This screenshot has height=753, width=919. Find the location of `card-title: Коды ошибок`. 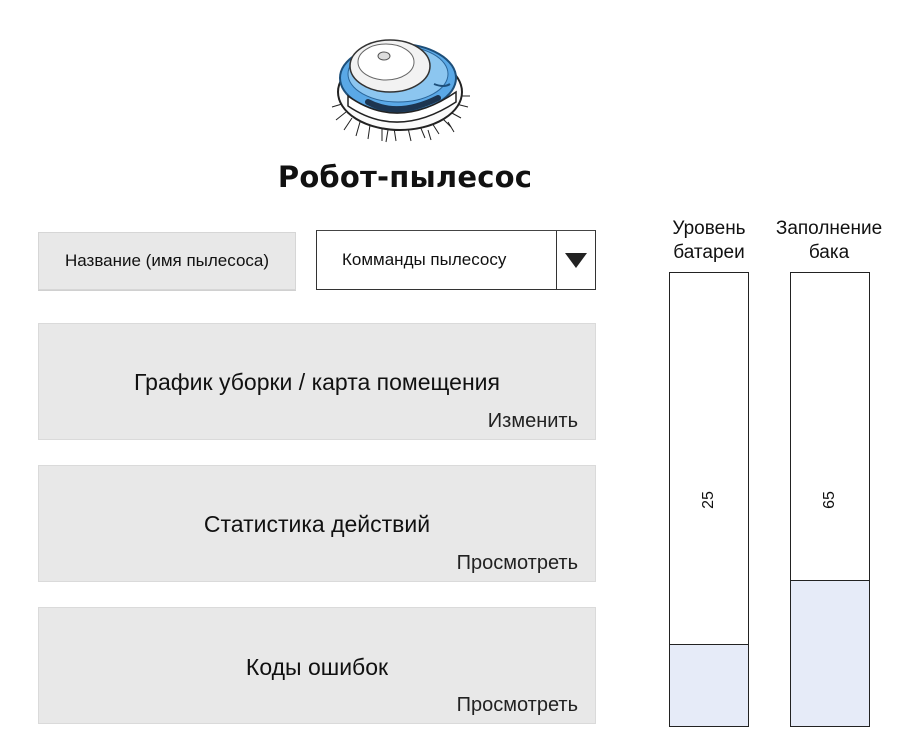

card-title: Коды ошибок is located at coordinates (317, 667).